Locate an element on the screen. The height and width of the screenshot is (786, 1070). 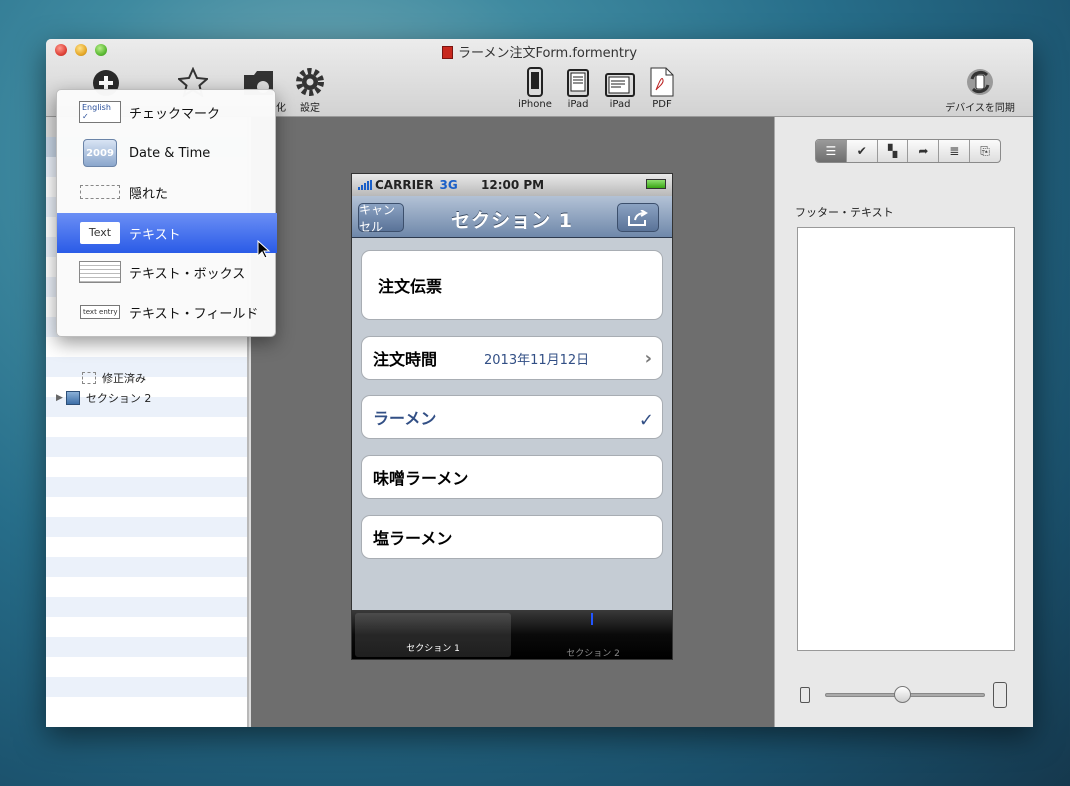
tab-section-2: セクション 2 is located at coordinates (593, 636).